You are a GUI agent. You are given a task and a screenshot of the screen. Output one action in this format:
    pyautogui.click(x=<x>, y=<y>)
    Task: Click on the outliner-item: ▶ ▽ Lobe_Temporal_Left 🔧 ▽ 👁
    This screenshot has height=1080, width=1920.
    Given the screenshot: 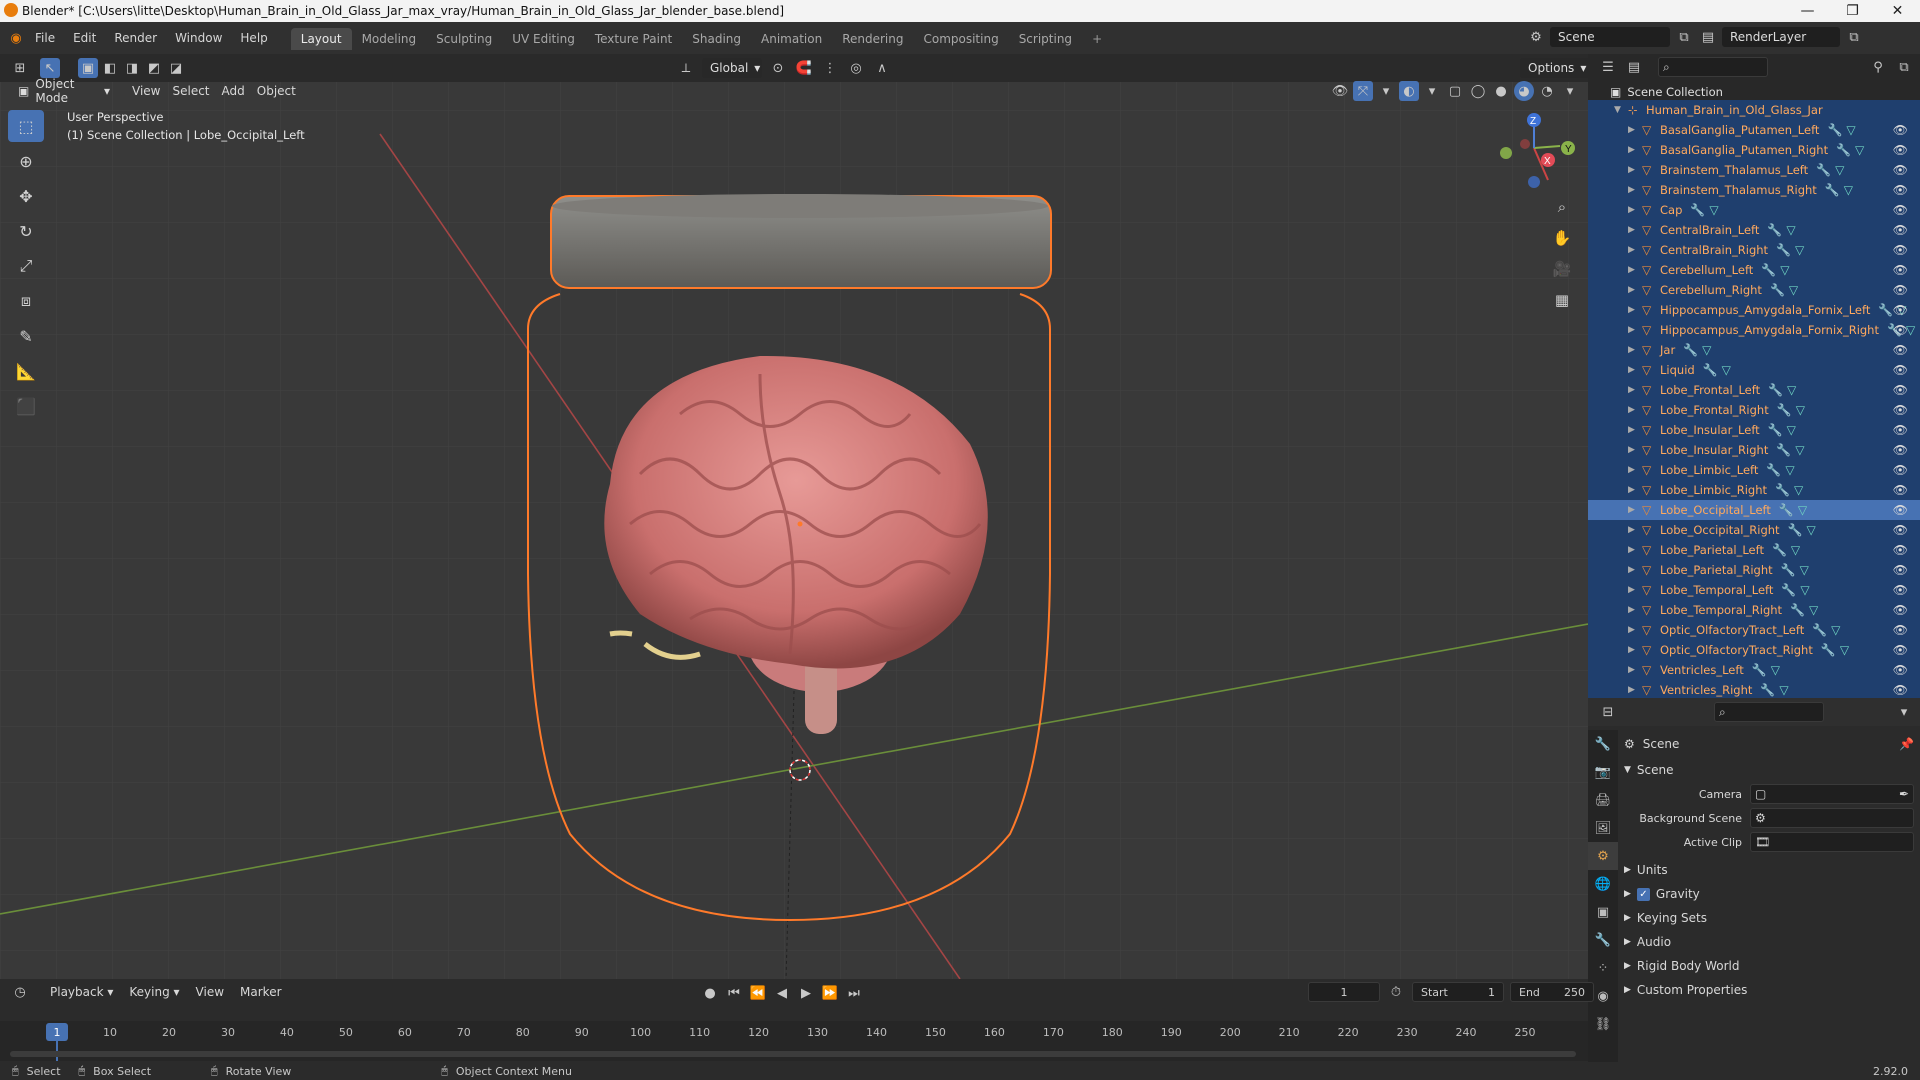 What is the action you would take?
    pyautogui.click(x=1754, y=590)
    